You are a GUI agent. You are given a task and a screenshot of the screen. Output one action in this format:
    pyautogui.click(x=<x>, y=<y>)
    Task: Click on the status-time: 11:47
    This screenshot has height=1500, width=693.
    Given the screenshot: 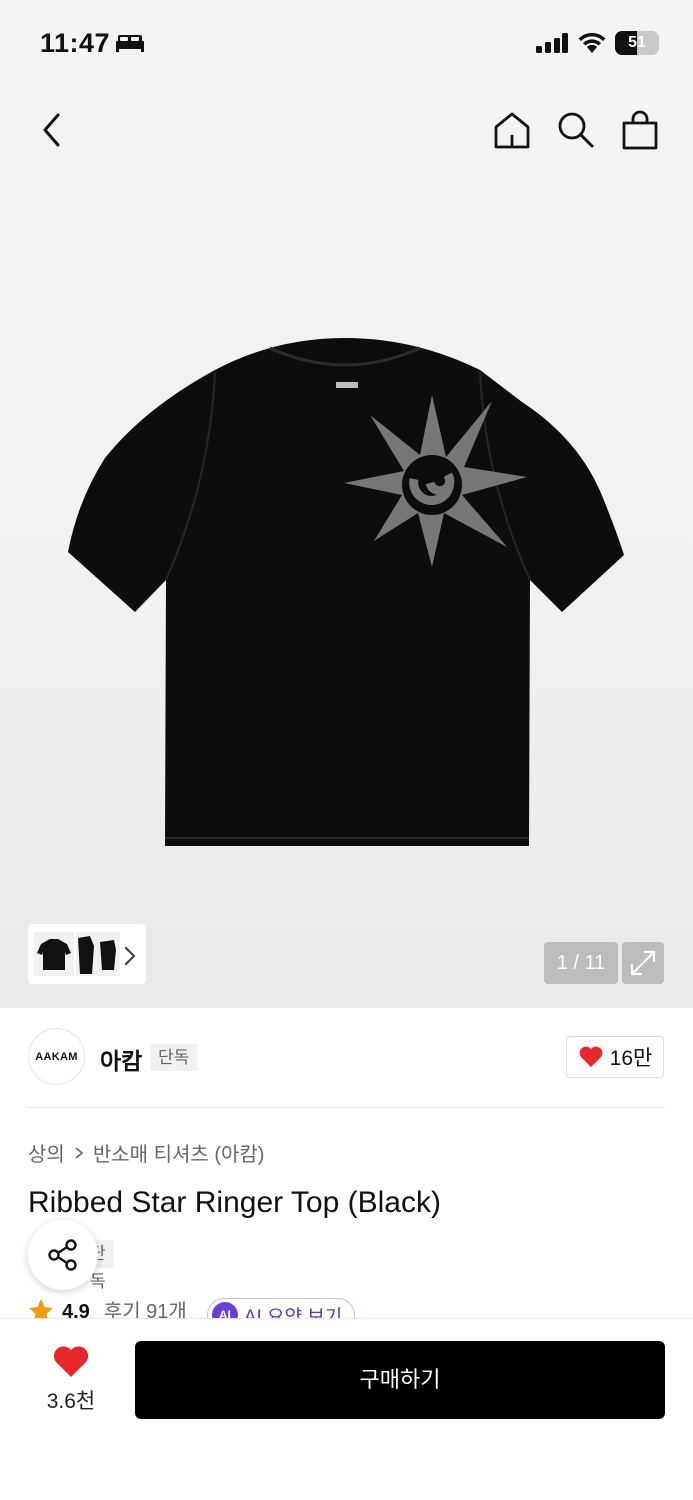 What is the action you would take?
    pyautogui.click(x=75, y=43)
    